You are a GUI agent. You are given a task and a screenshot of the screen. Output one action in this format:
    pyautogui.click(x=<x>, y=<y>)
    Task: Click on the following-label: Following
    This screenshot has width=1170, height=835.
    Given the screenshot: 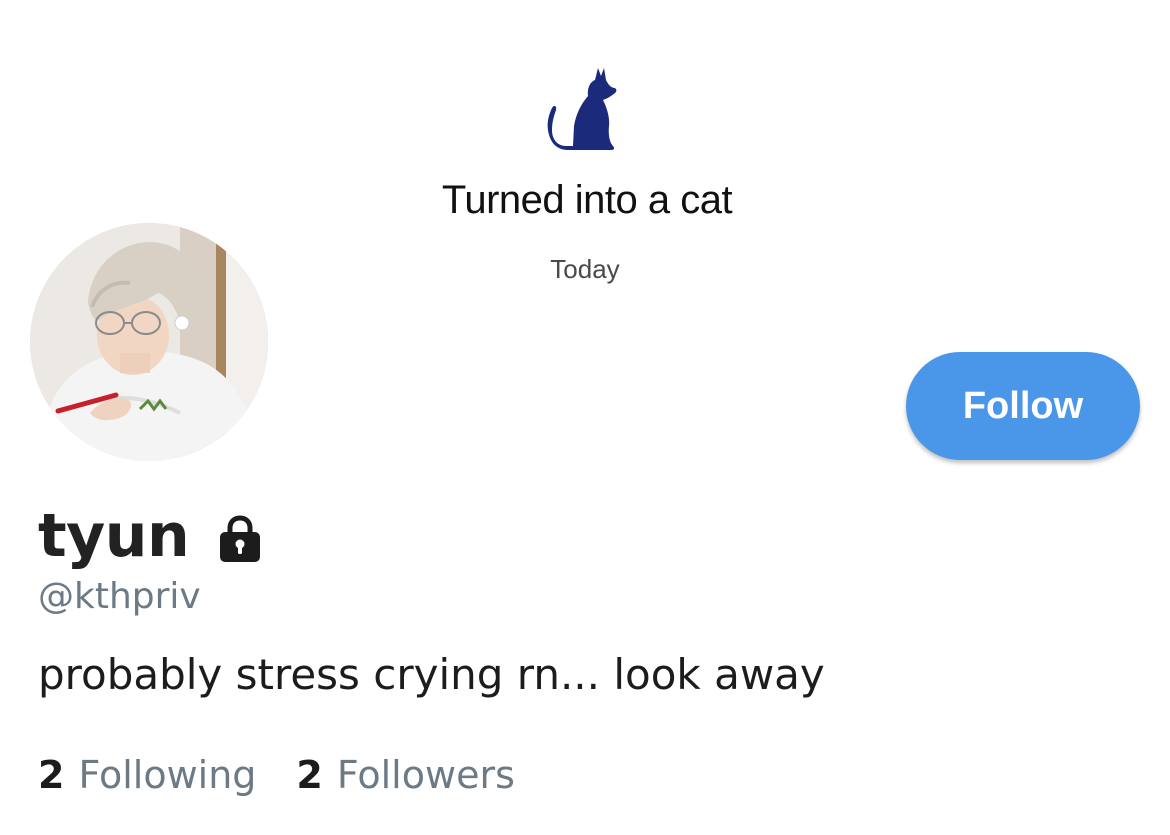 What is the action you would take?
    pyautogui.click(x=167, y=775)
    